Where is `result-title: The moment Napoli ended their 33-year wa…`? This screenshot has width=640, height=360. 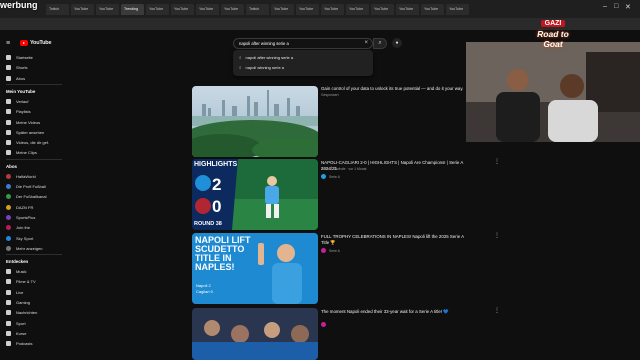
result-title: The moment Napoli ended their 33-year wa… is located at coordinates (396, 312).